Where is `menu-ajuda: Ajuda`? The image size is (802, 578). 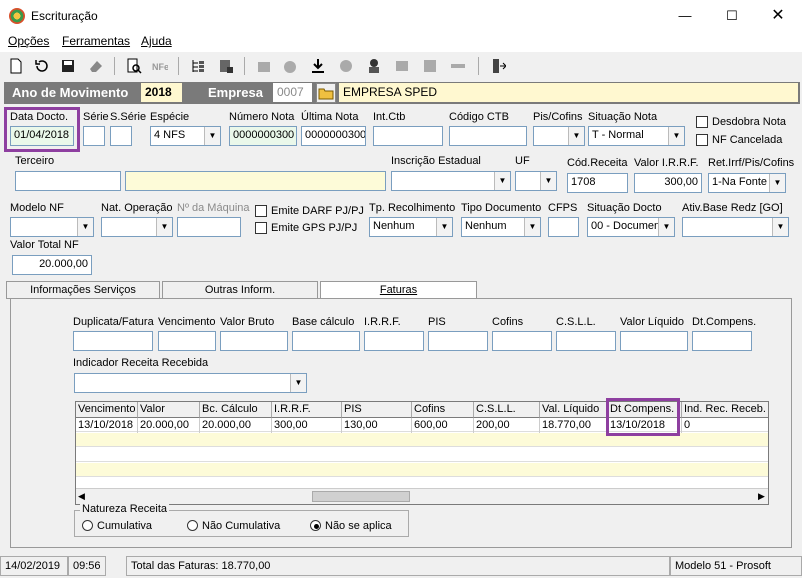 menu-ajuda: Ajuda is located at coordinates (156, 41).